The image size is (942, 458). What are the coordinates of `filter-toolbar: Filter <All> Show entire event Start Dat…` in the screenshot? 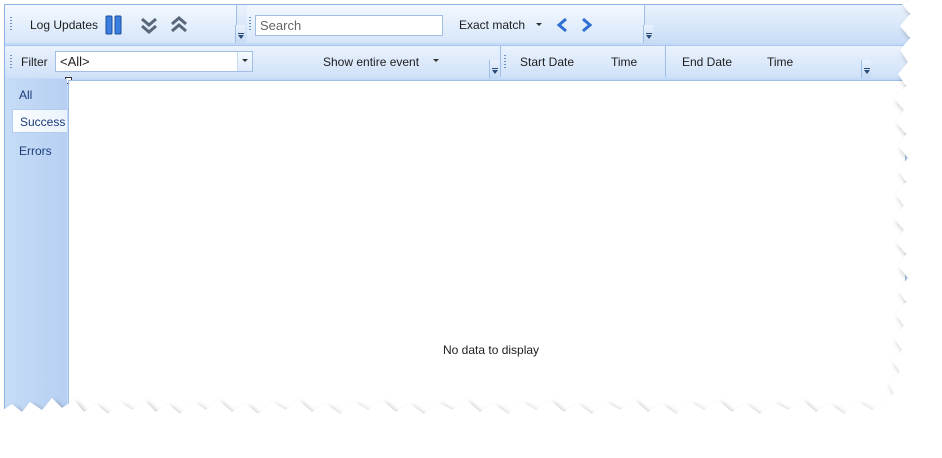 It's located at (457, 61).